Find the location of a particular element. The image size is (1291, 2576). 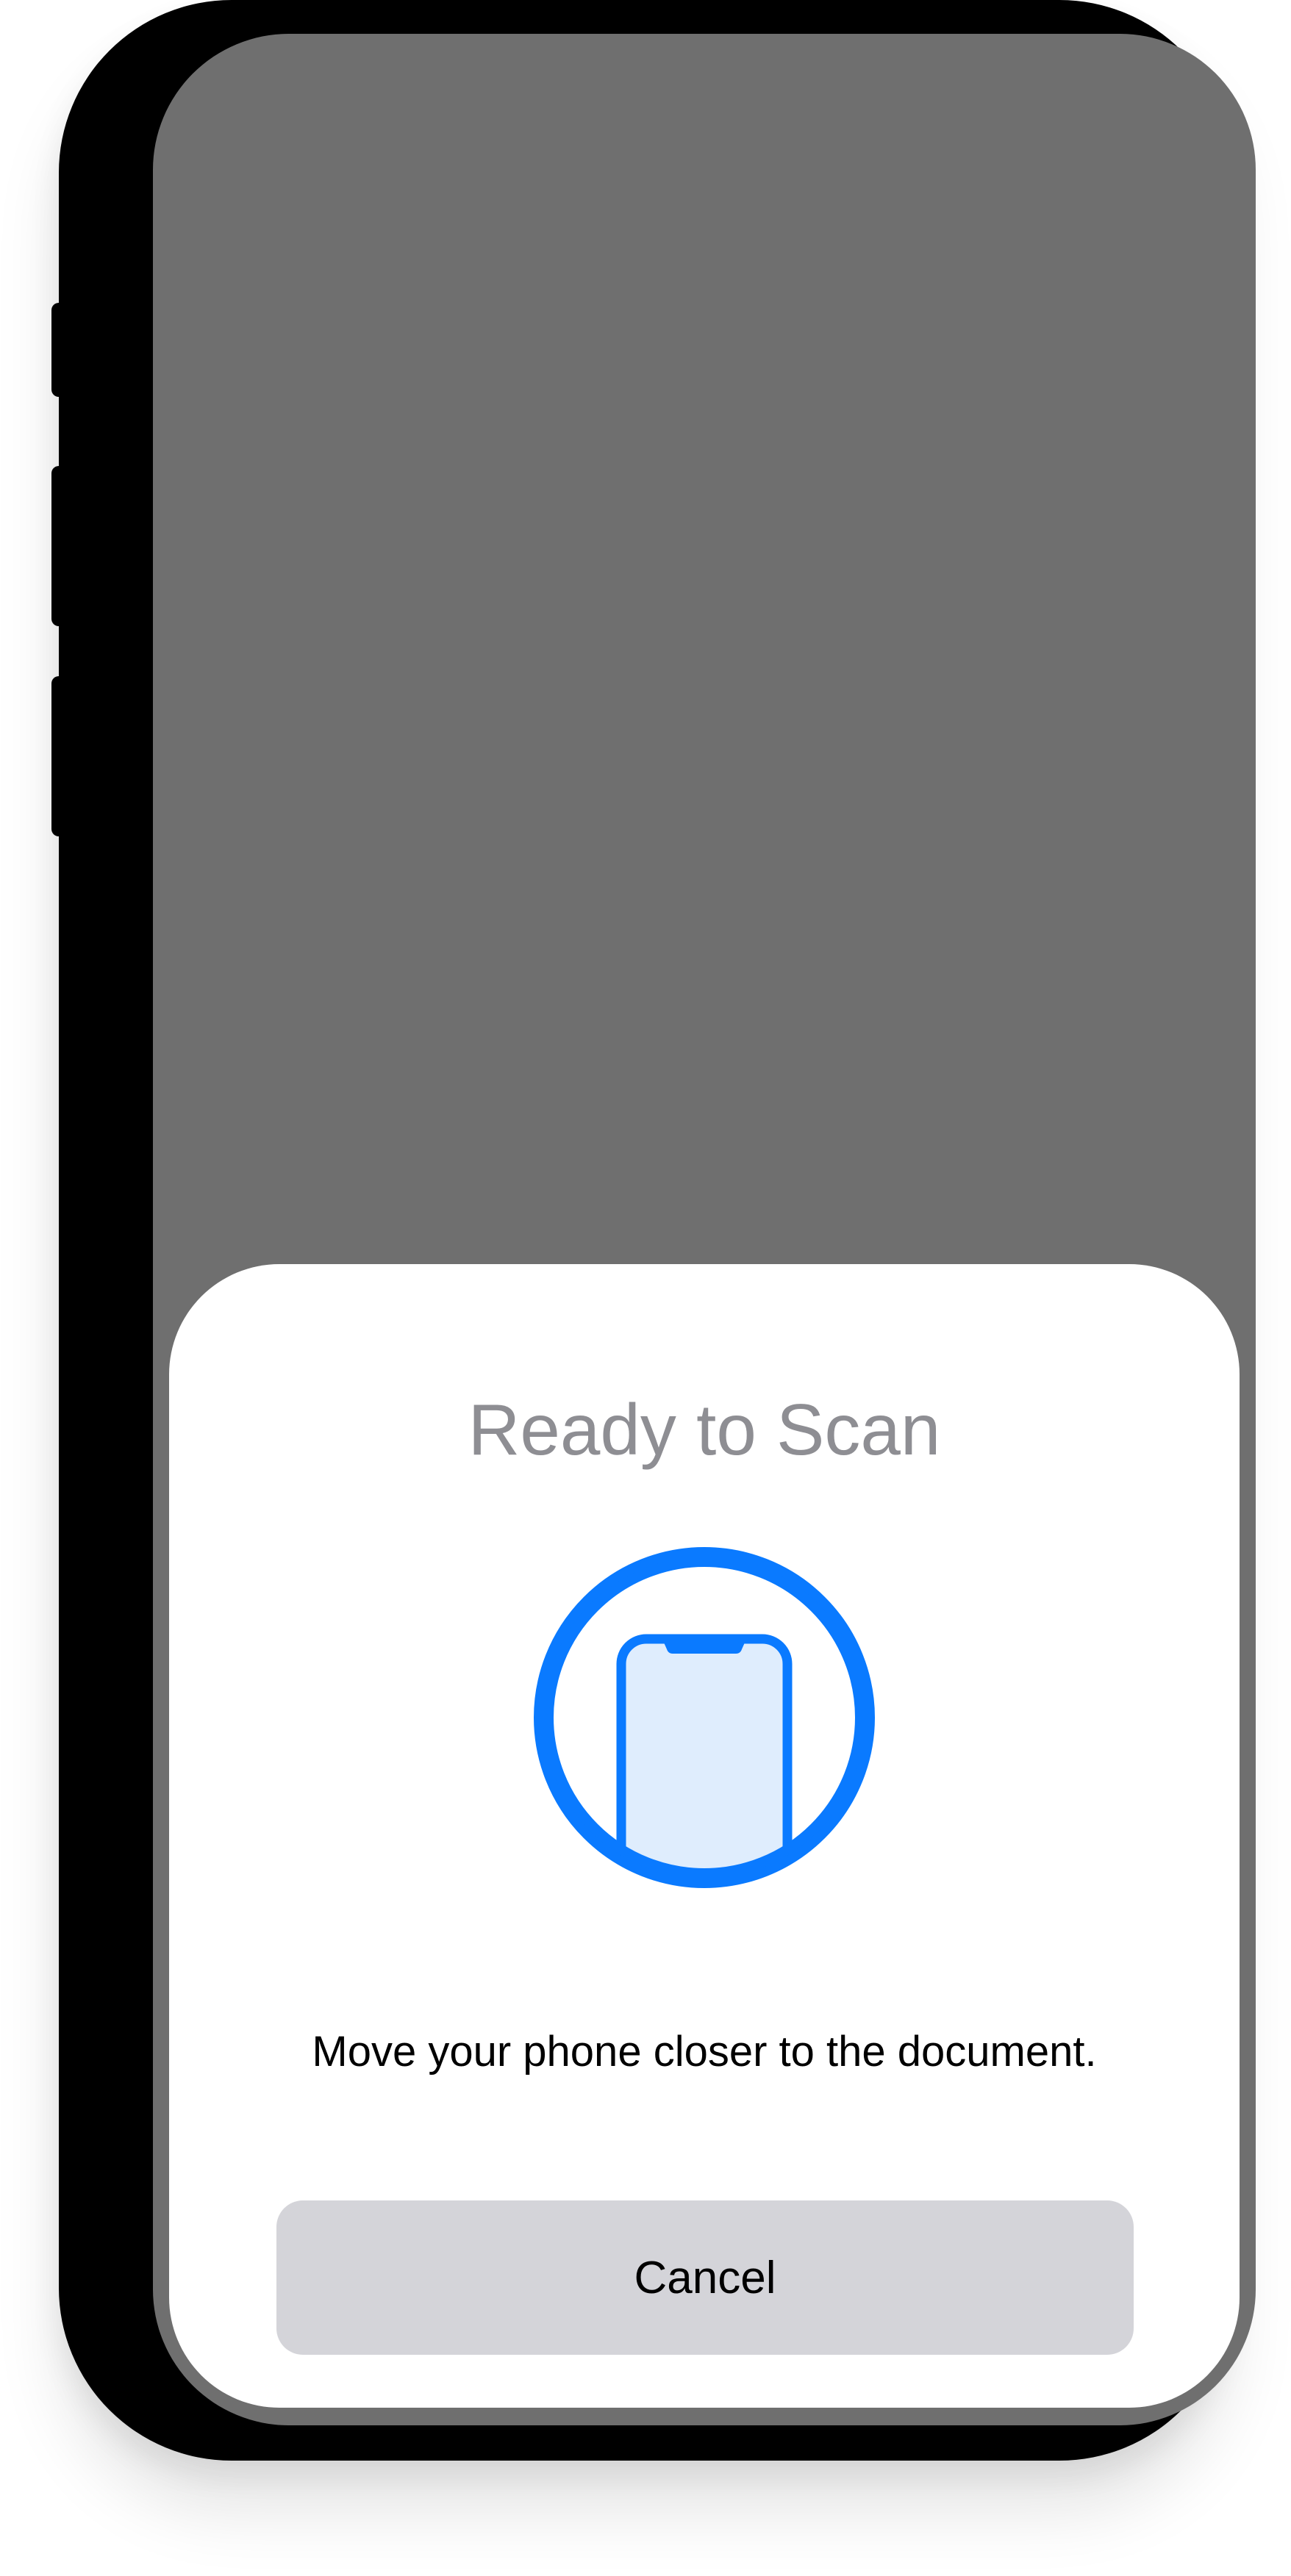

sheet-message: Move your phone closer to the document. is located at coordinates (704, 2051).